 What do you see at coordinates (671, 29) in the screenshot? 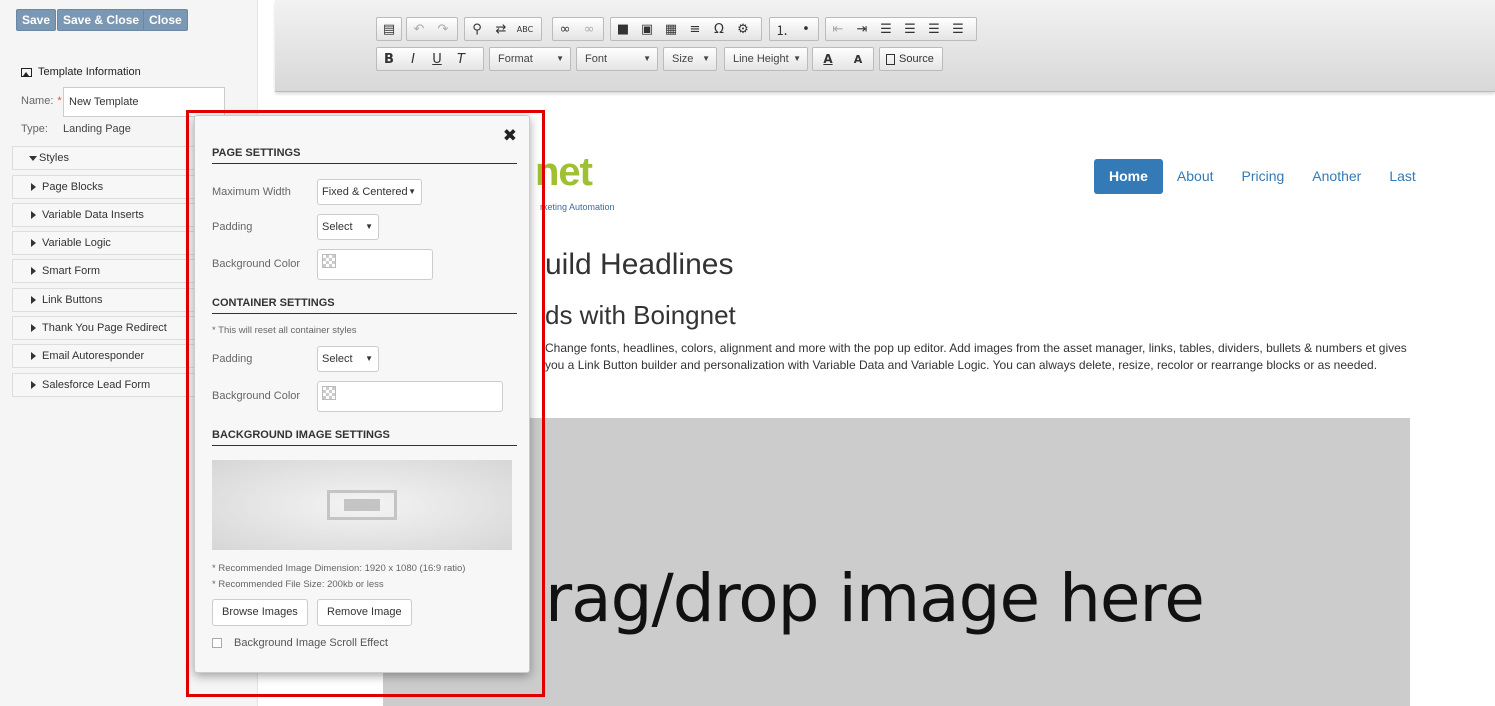
I see `table-icon: ▦` at bounding box center [671, 29].